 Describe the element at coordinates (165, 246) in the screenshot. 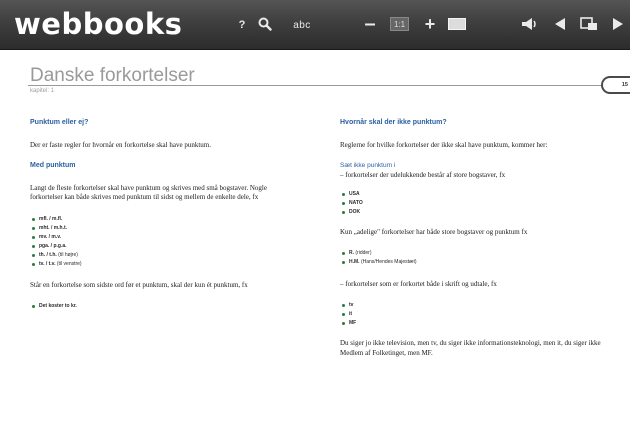

I see `list-item: pga. / p.g.a.` at that location.